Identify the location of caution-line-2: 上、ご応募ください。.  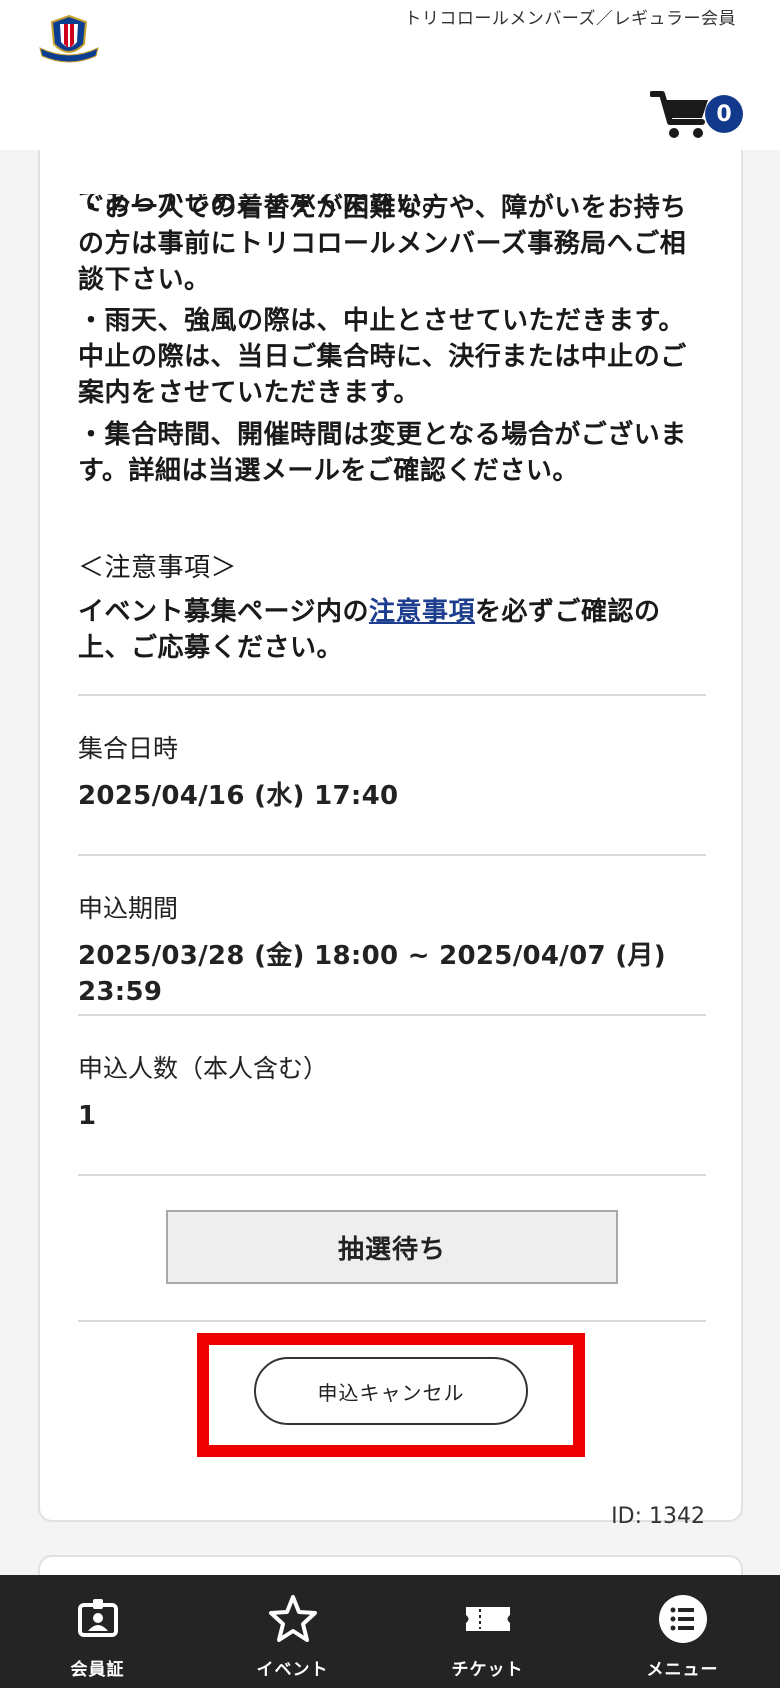
(211, 648).